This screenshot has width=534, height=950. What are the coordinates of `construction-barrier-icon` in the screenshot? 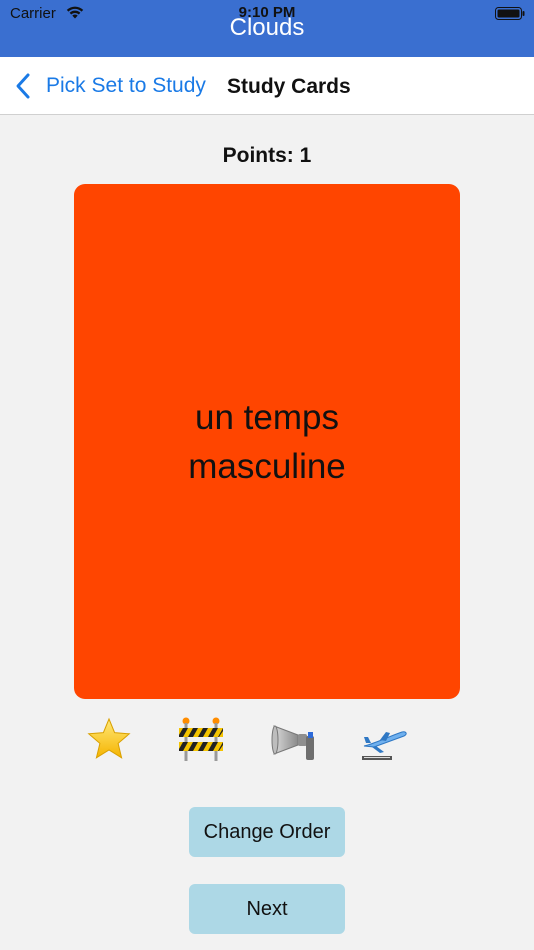 It's located at (201, 739).